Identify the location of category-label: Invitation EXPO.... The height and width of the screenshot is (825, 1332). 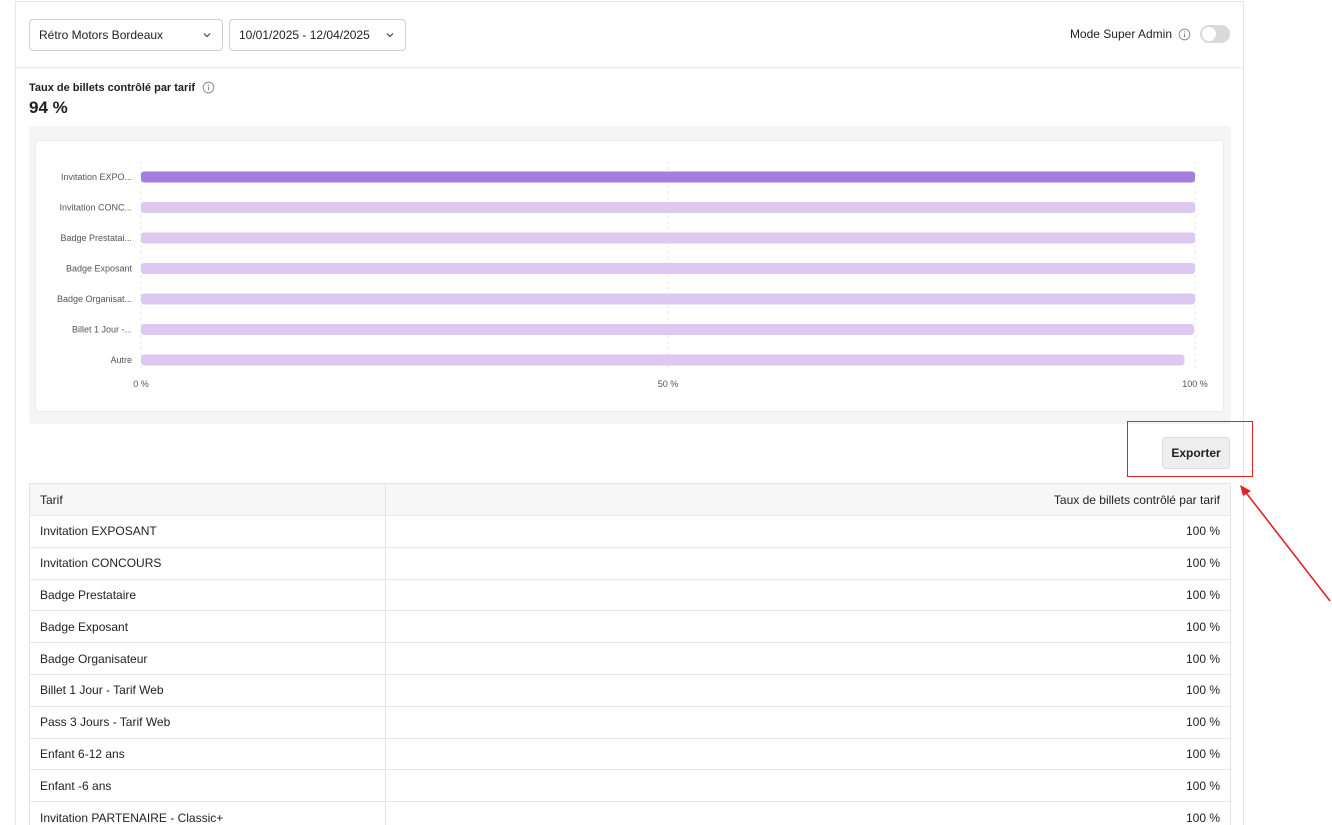
(96, 177).